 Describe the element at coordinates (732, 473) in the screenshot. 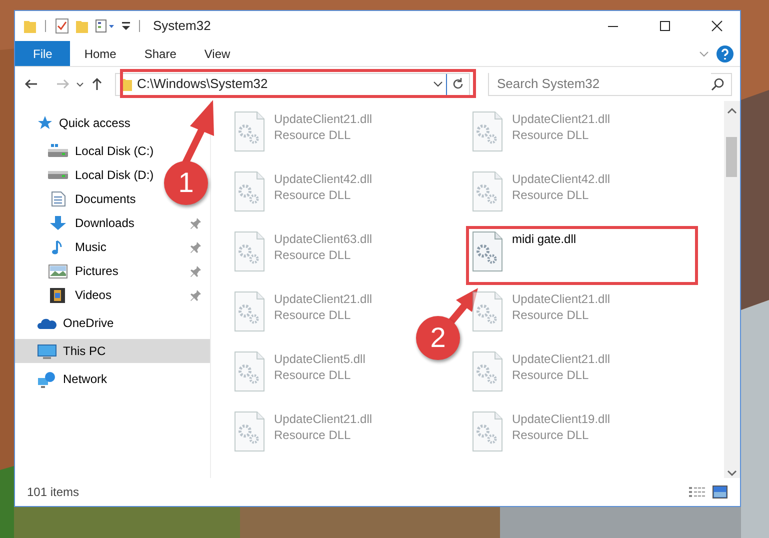

I see `scroll-down-icon` at that location.